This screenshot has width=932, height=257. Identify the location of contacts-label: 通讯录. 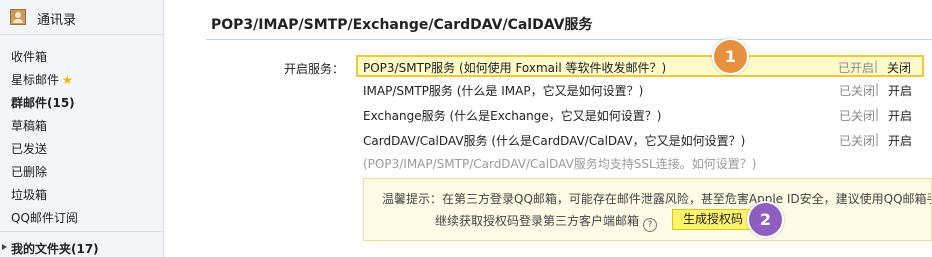
(57, 20).